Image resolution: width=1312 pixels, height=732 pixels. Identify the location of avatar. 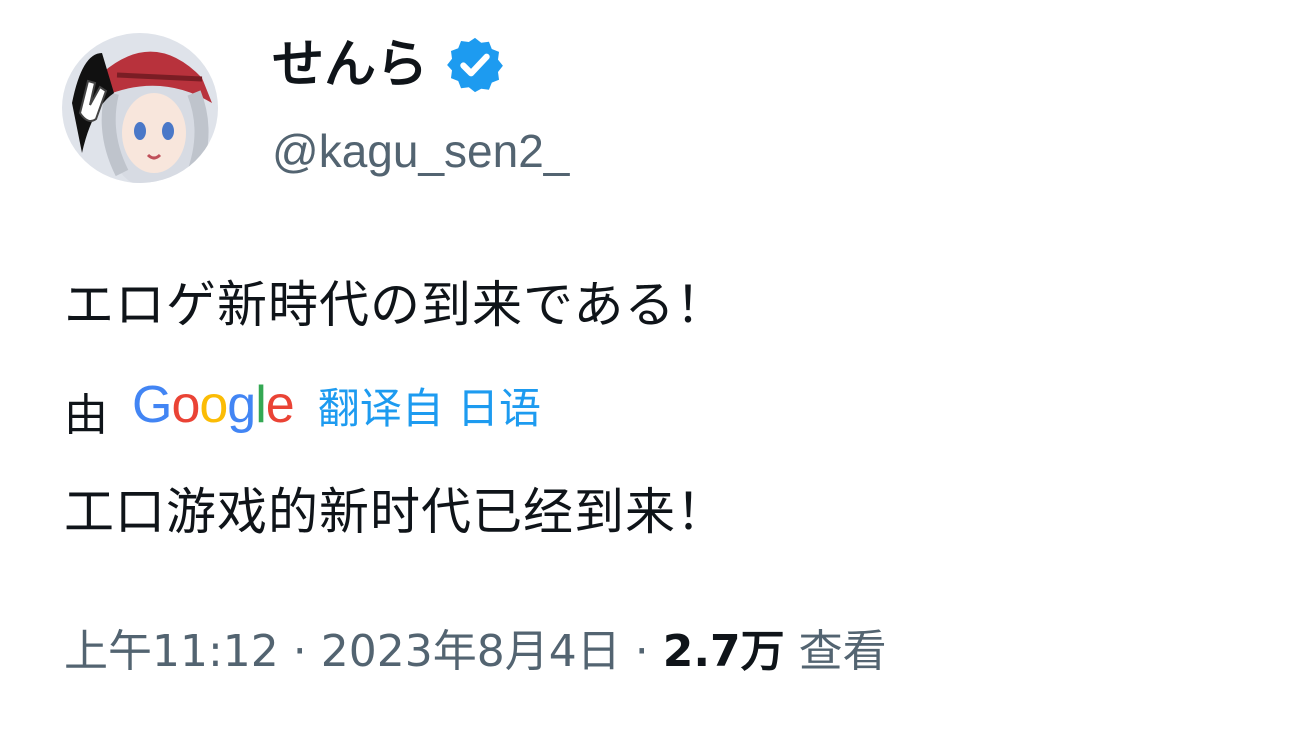
(140, 108).